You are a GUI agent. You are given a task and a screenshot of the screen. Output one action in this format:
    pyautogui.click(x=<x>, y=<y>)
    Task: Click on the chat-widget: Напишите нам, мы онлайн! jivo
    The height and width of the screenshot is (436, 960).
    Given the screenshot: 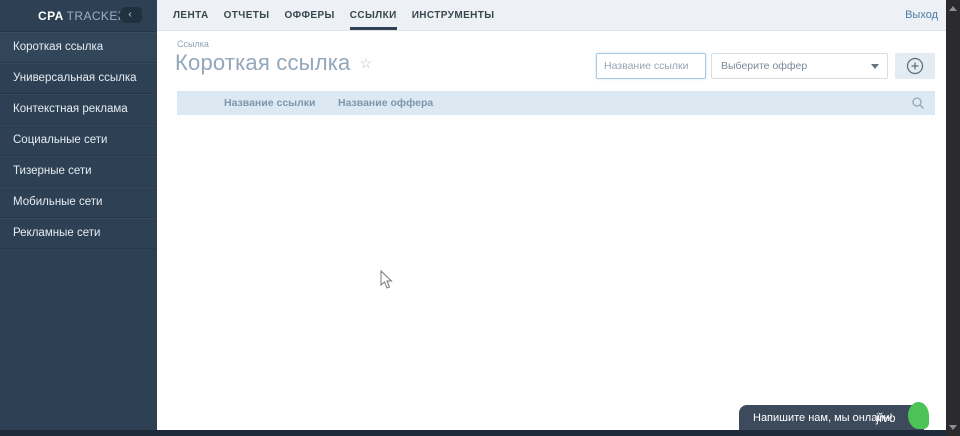 What is the action you would take?
    pyautogui.click(x=834, y=416)
    